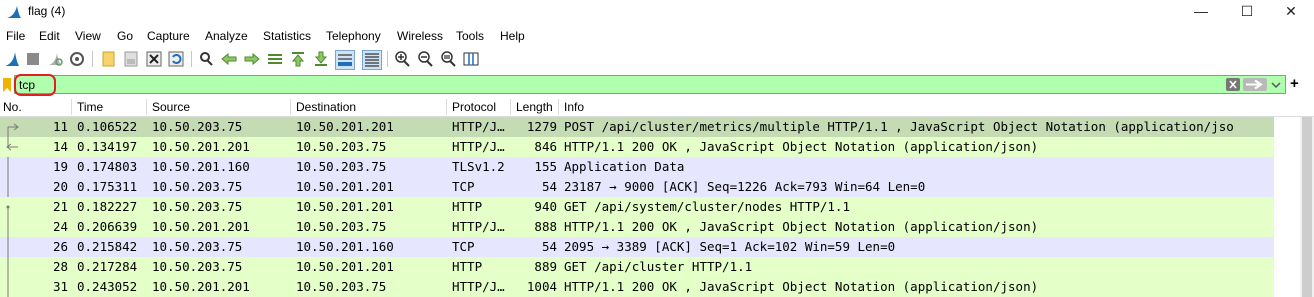 This screenshot has width=1314, height=297. What do you see at coordinates (154, 59) in the screenshot?
I see `close-file-icon` at bounding box center [154, 59].